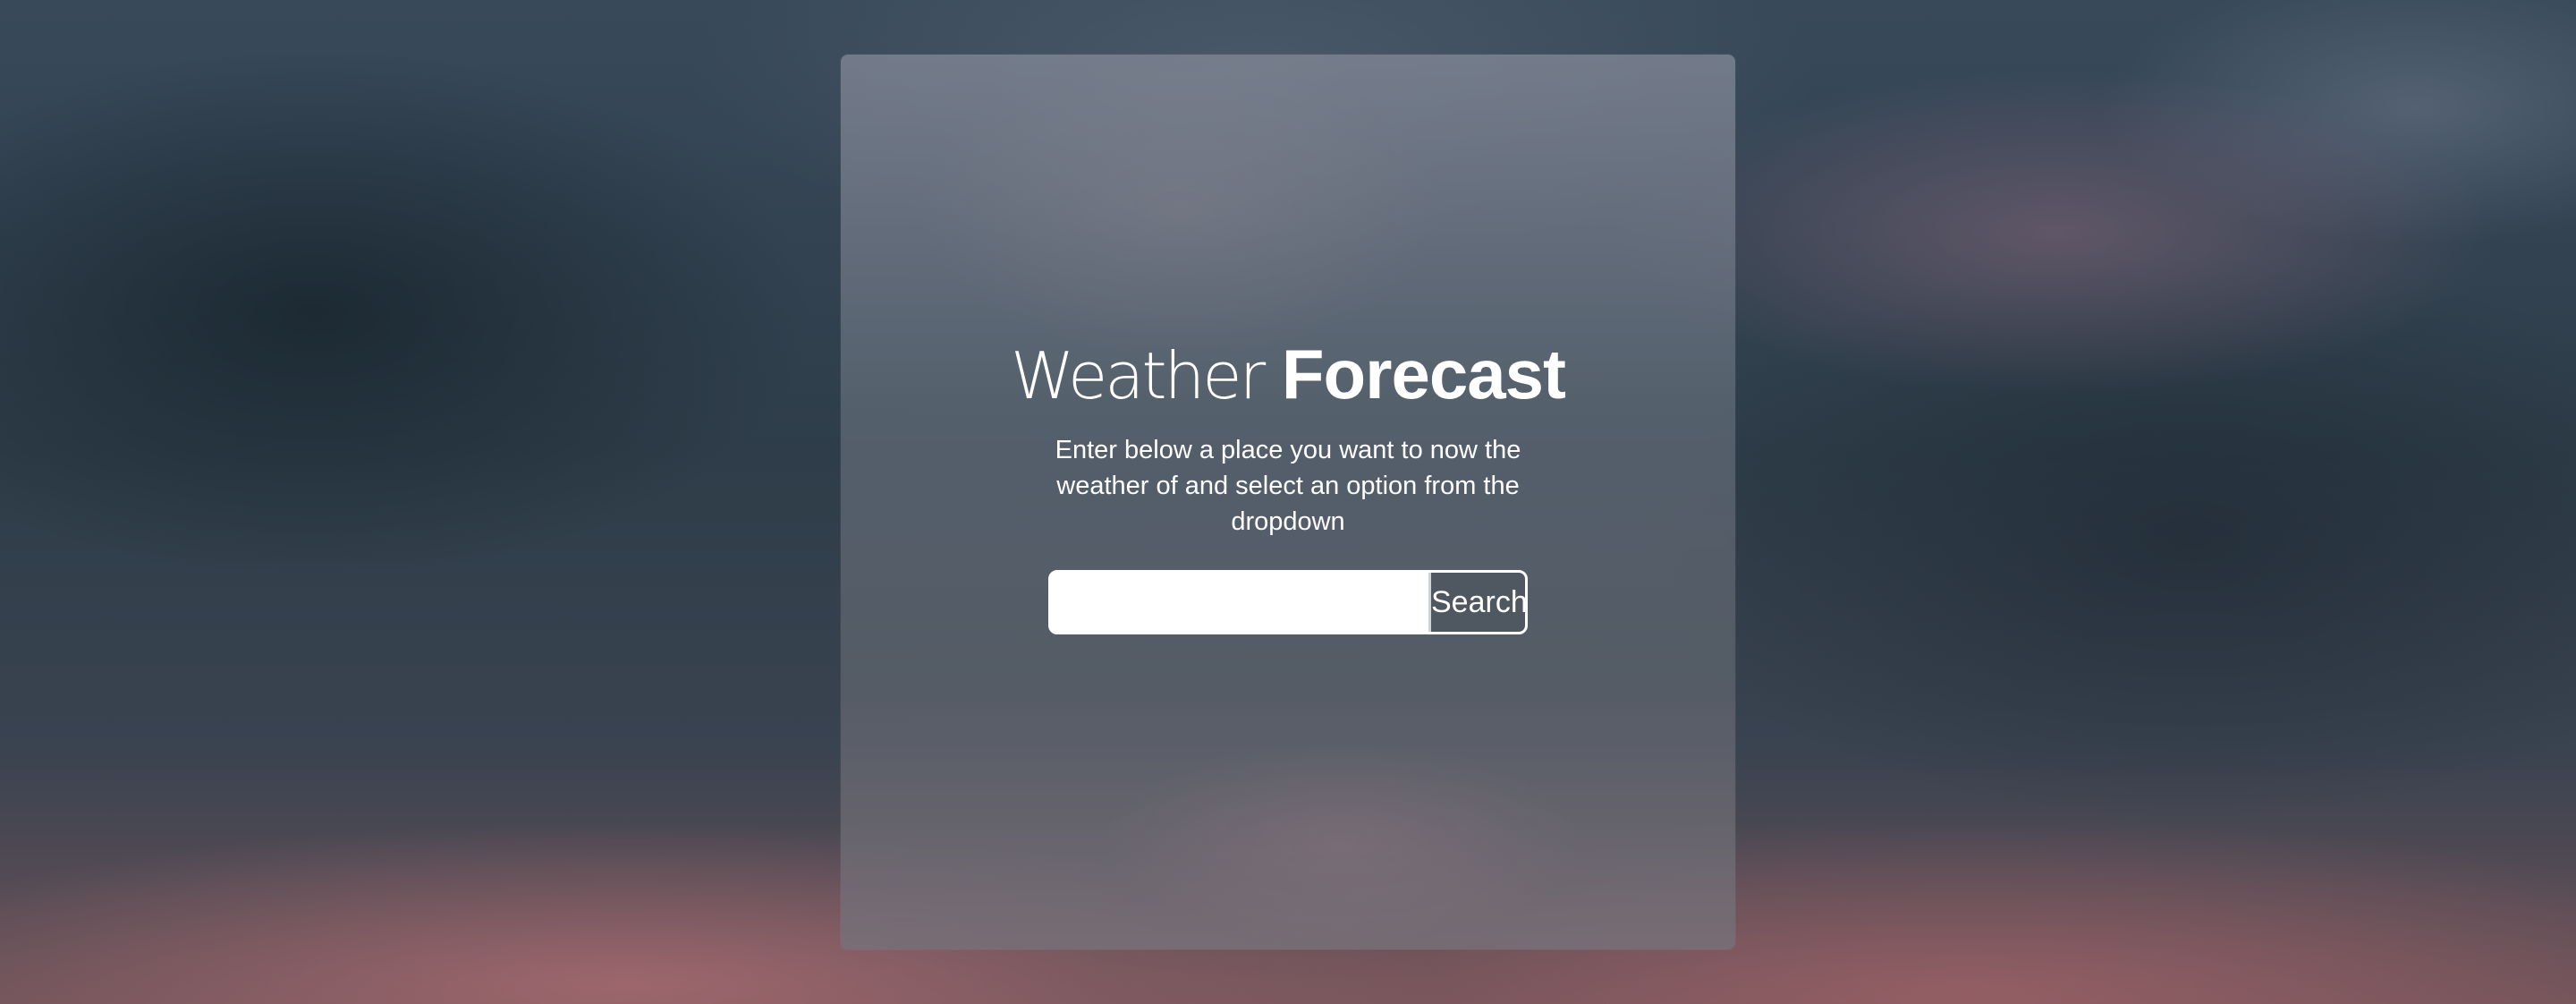  What do you see at coordinates (1423, 374) in the screenshot?
I see `title-bold-part: Forecast` at bounding box center [1423, 374].